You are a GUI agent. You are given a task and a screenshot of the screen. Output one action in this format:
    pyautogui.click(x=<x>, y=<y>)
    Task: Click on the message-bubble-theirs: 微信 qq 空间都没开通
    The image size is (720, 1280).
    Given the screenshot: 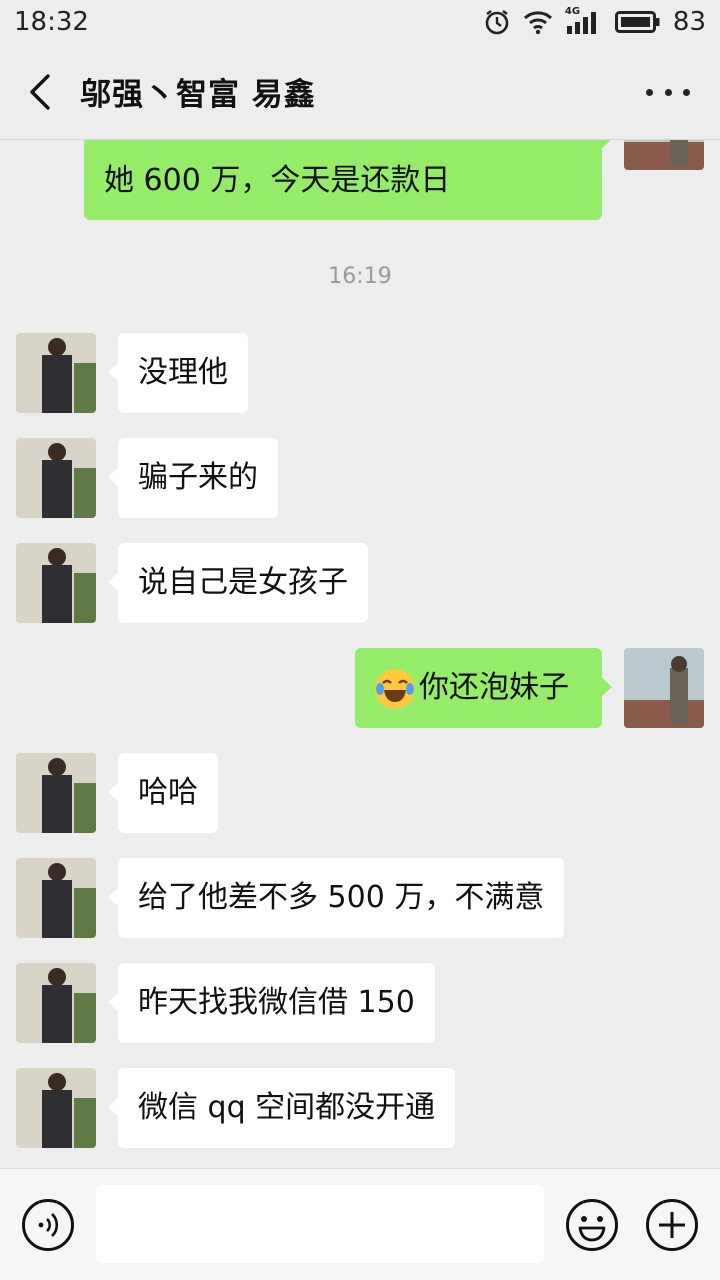 What is the action you would take?
    pyautogui.click(x=281, y=1108)
    